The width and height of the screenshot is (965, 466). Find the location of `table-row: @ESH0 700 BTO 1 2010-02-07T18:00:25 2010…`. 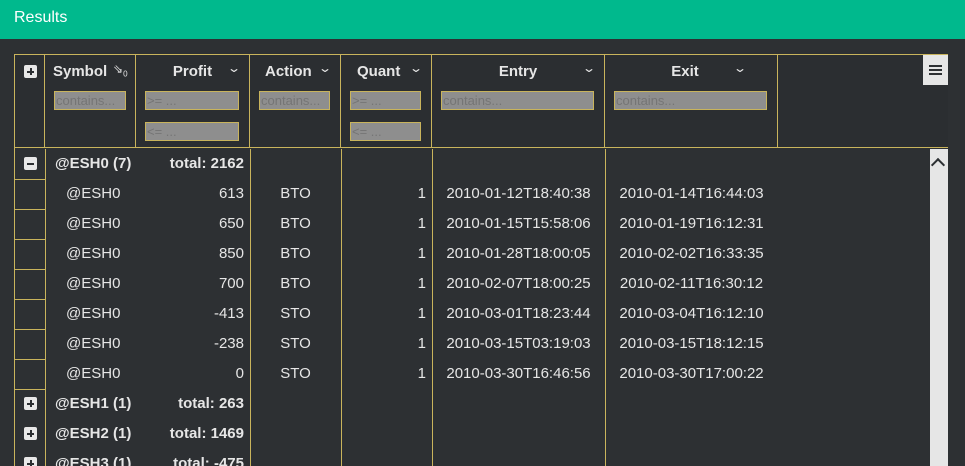

table-row: @ESH0 700 BTO 1 2010-02-07T18:00:25 2010… is located at coordinates (396, 284).